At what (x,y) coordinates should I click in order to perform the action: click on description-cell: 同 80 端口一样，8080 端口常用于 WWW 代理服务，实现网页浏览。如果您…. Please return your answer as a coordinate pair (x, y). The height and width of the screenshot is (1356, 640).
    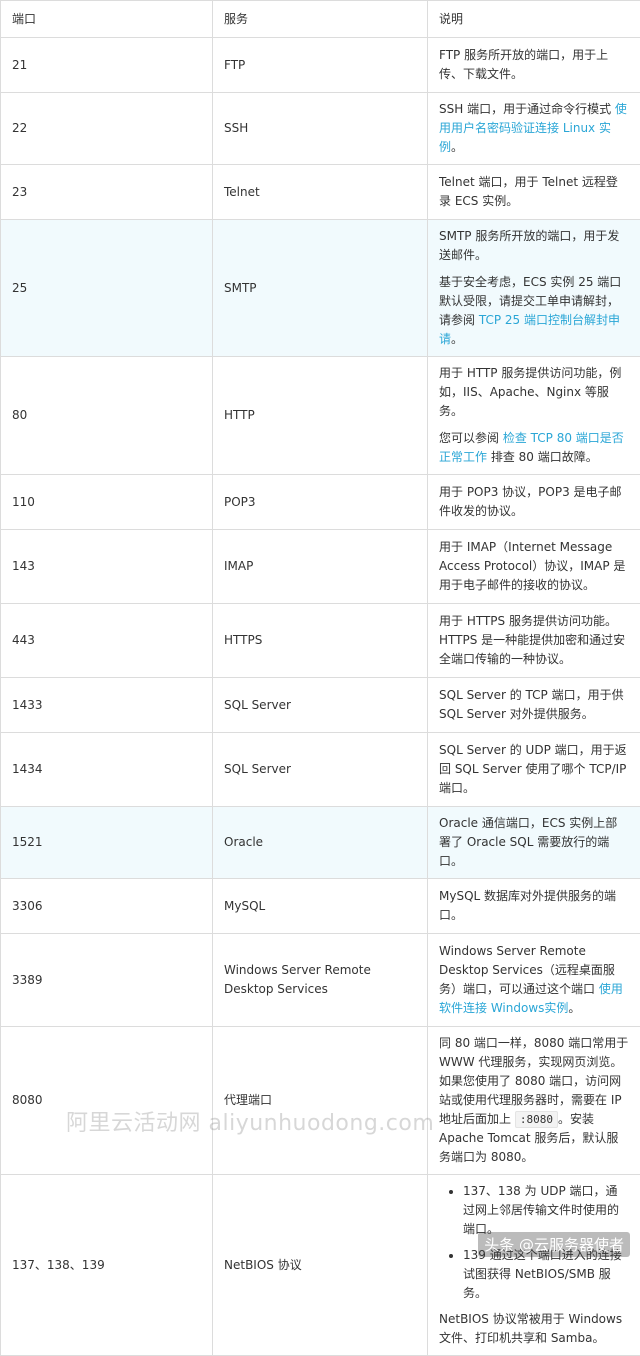
    Looking at the image, I should click on (534, 1101).